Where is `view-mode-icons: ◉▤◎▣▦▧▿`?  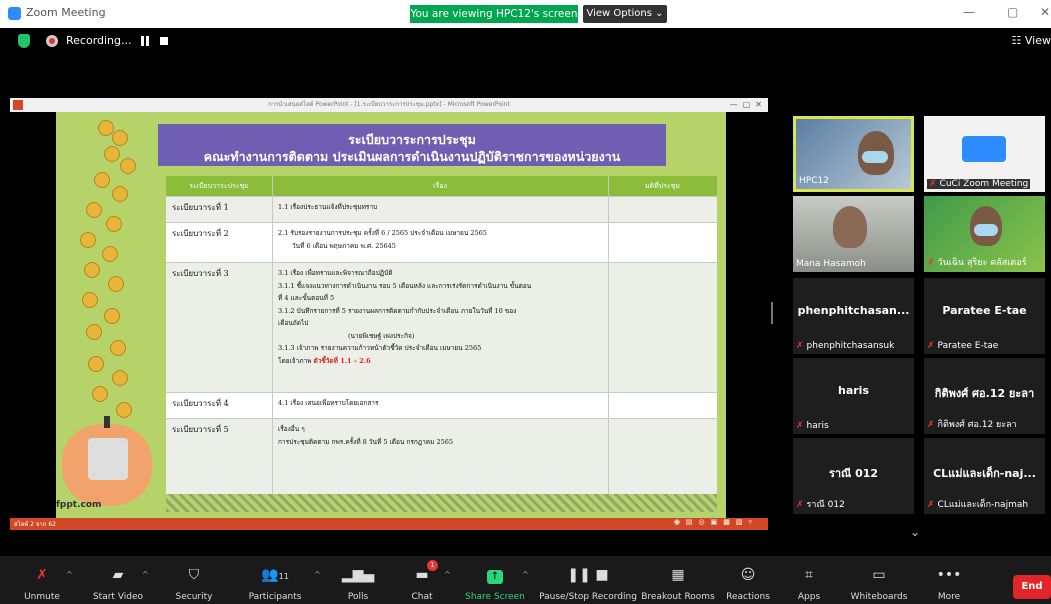
view-mode-icons: ◉▤◎▣▦▧▿ is located at coordinates (715, 522).